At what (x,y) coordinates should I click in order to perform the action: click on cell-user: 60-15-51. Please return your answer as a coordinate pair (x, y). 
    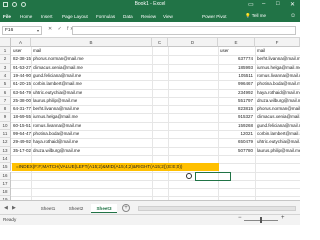
    Looking at the image, I should click on (22, 126).